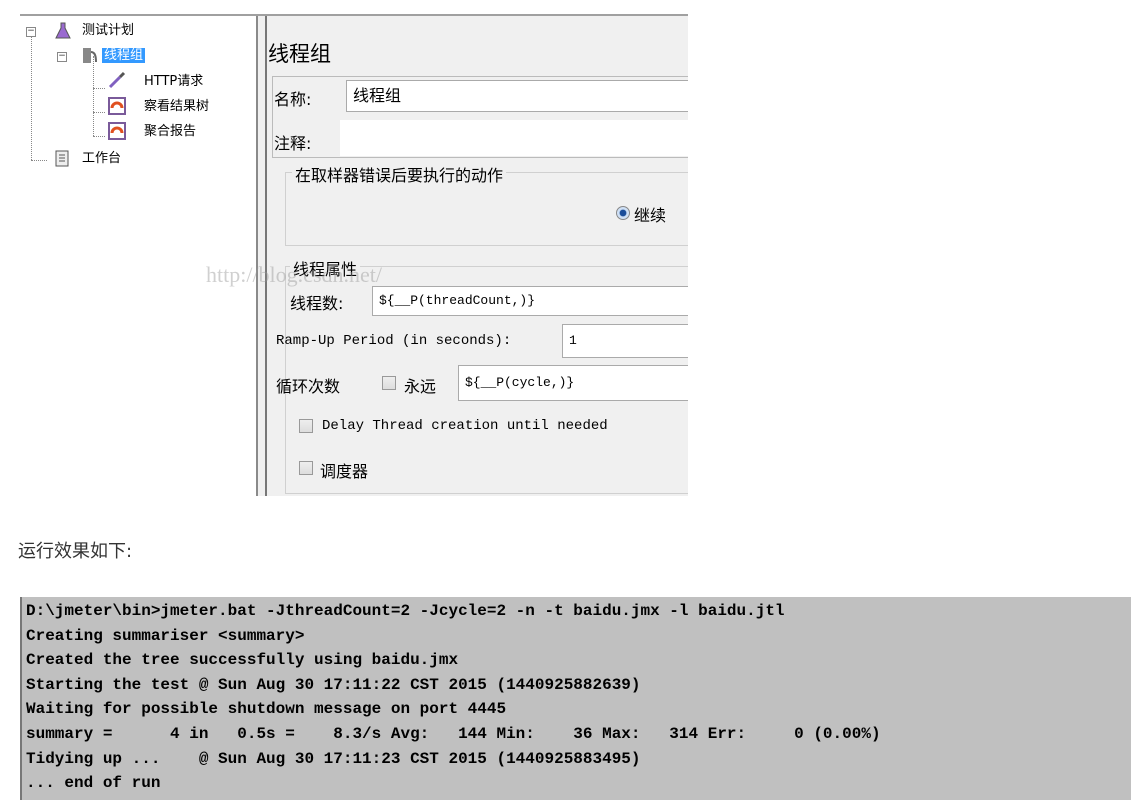 The image size is (1139, 807). What do you see at coordinates (63, 30) in the screenshot?
I see `test-plan-flask-icon` at bounding box center [63, 30].